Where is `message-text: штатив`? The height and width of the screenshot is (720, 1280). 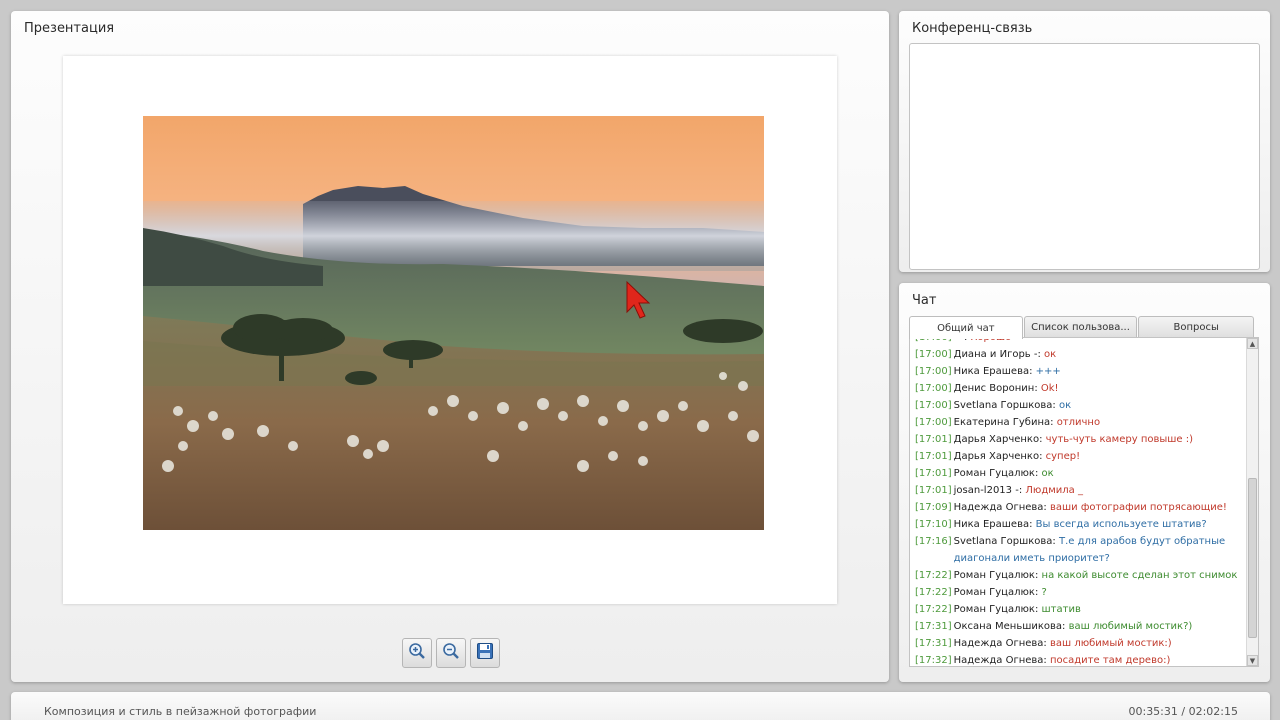 message-text: штатив is located at coordinates (1061, 609).